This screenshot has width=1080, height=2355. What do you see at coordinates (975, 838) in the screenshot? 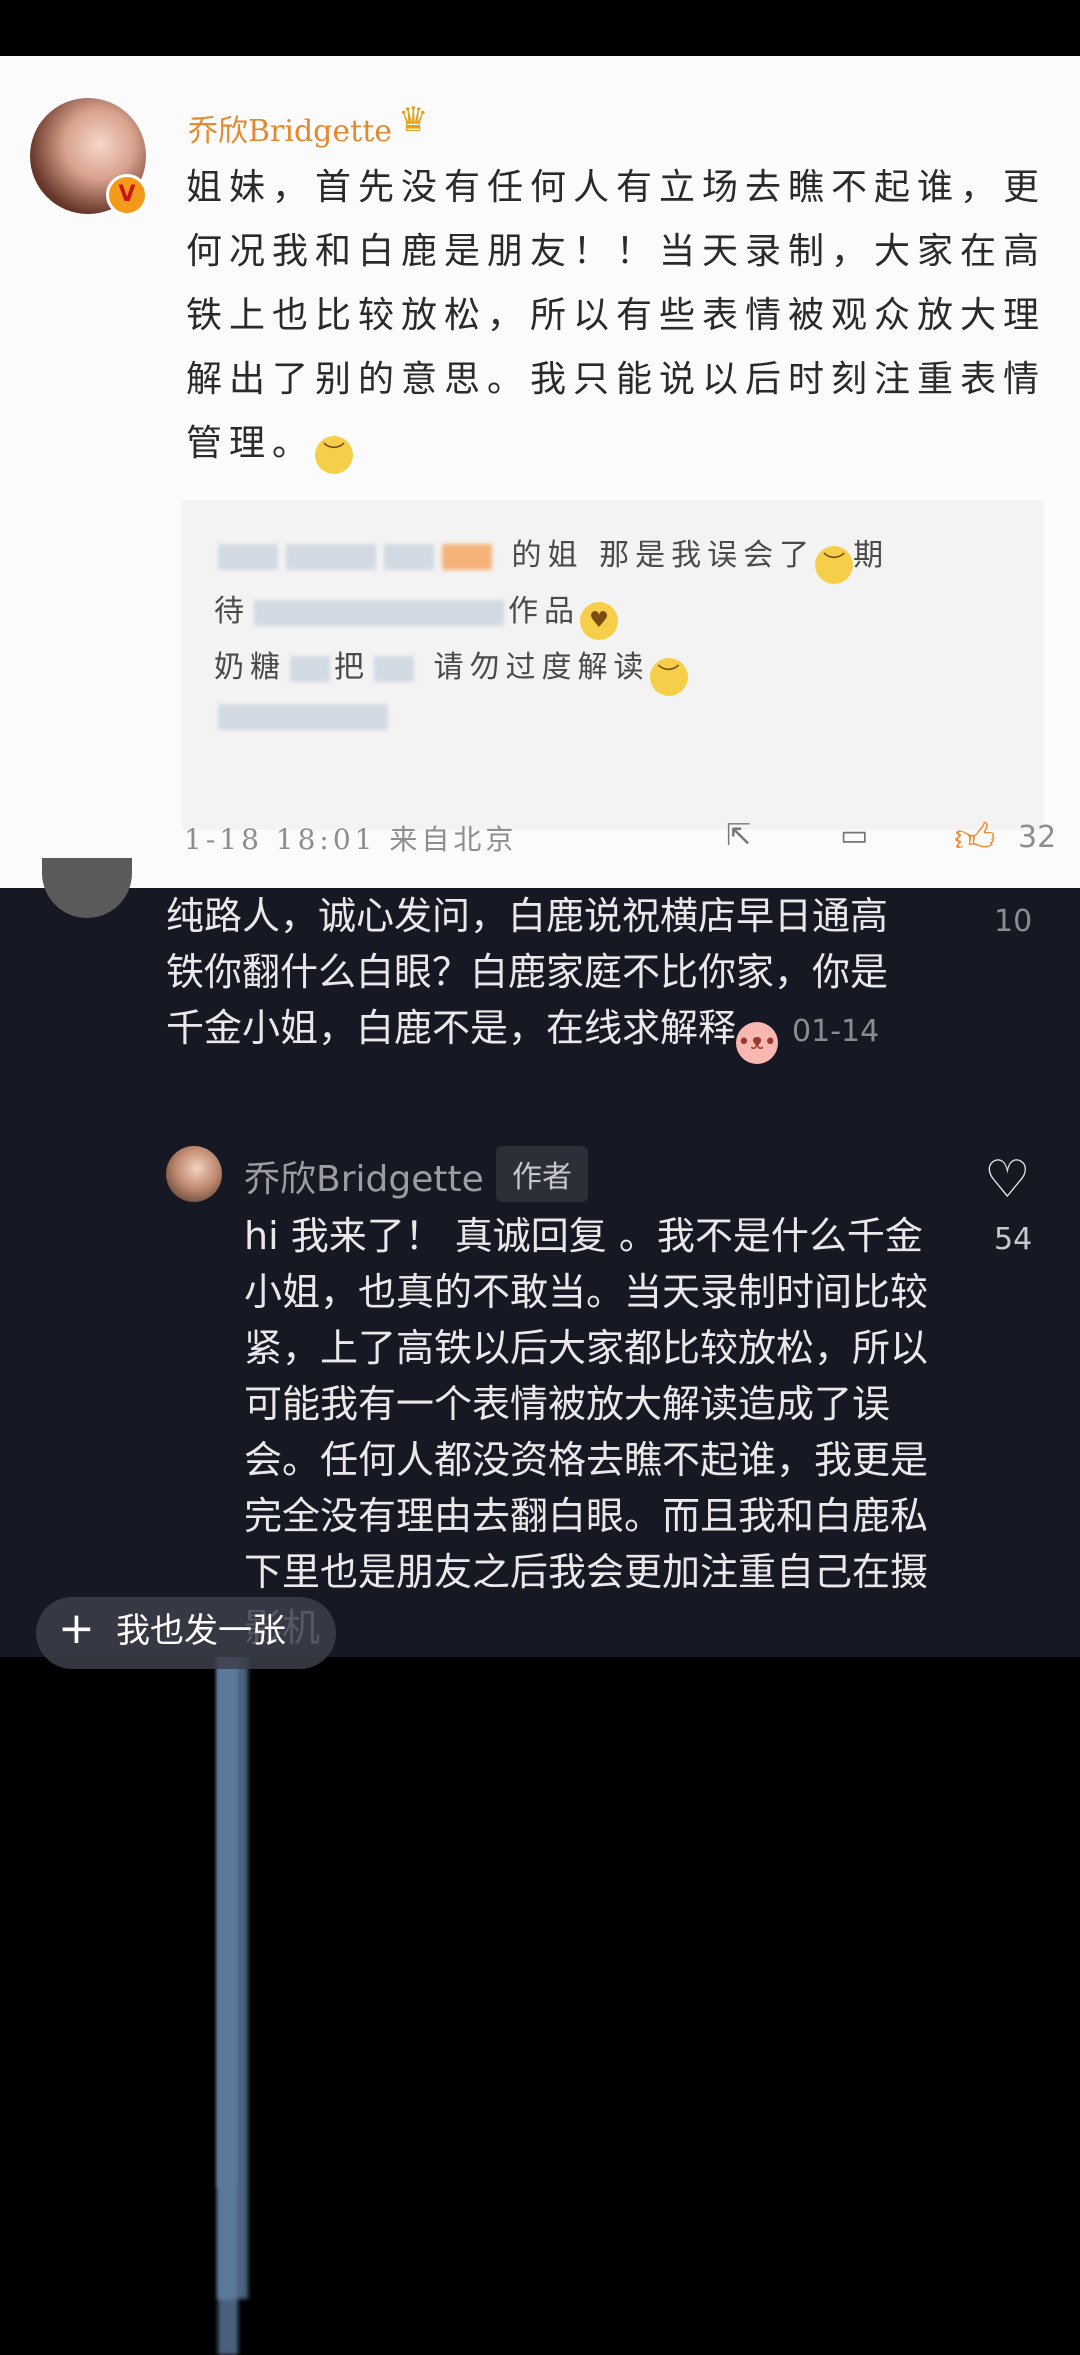
I see `like-thumb-icon: 👍︎` at bounding box center [975, 838].